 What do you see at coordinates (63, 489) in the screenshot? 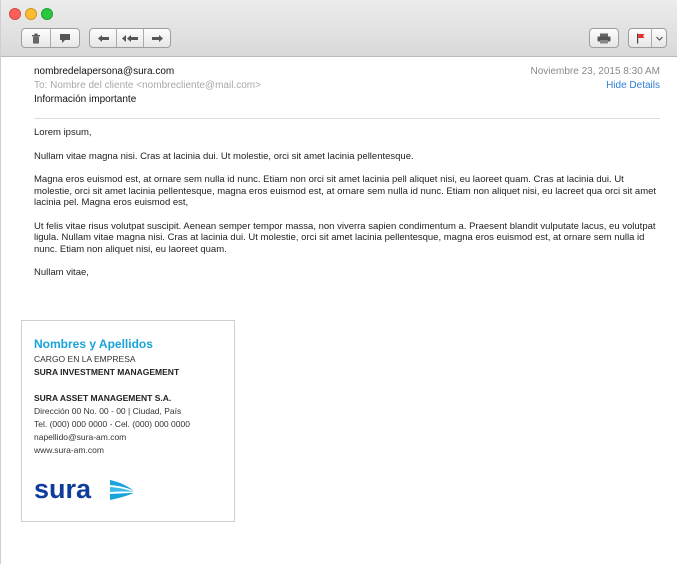
I see `sura-logo-text: sura` at bounding box center [63, 489].